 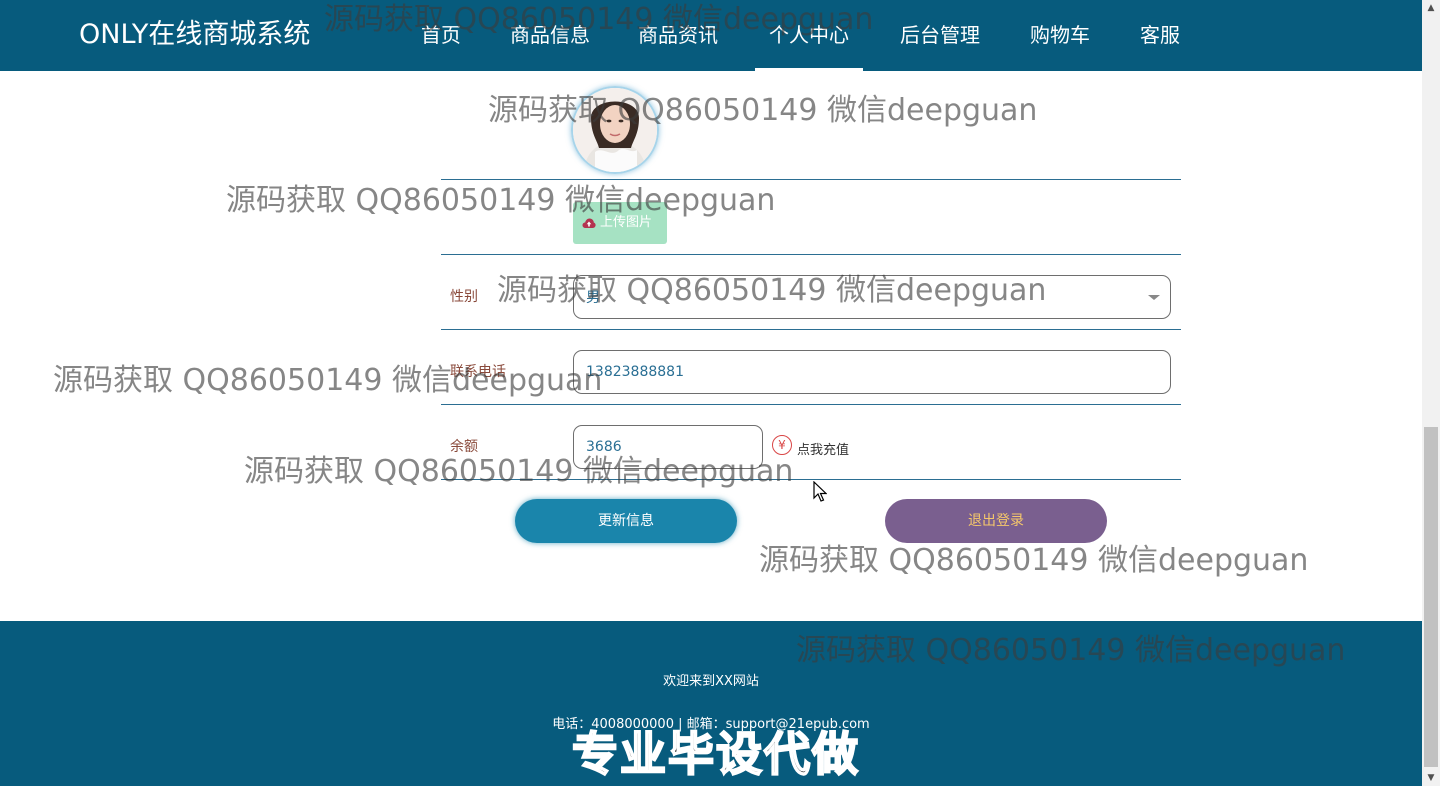 What do you see at coordinates (678, 35) in the screenshot?
I see `nav-news: 商品资讯` at bounding box center [678, 35].